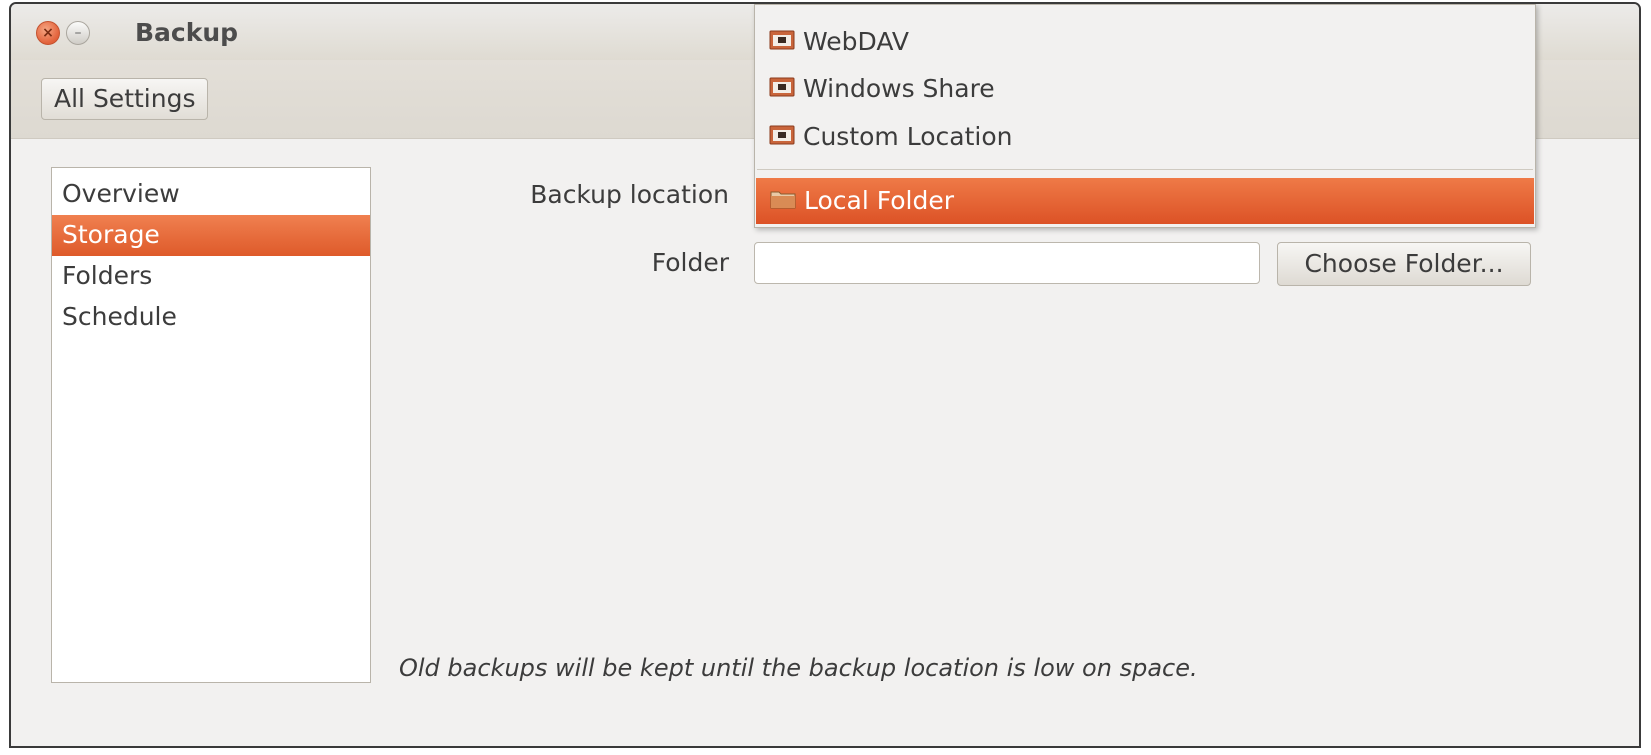 The height and width of the screenshot is (755, 1651). I want to click on close-button: ×, so click(48, 33).